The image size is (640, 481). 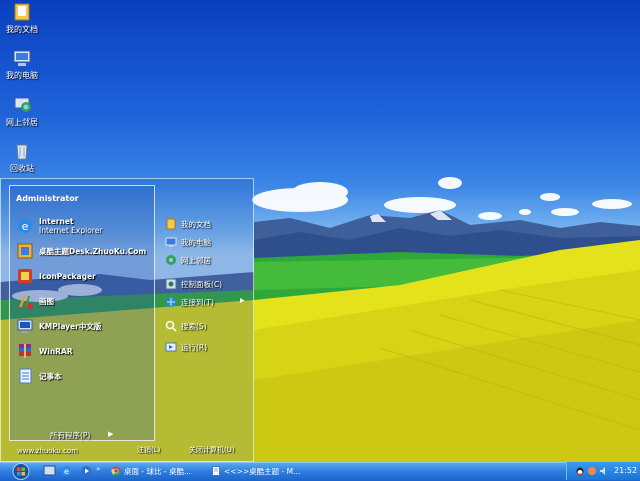 What do you see at coordinates (49, 471) in the screenshot?
I see `quicklaunch-show-desktop-icon` at bounding box center [49, 471].